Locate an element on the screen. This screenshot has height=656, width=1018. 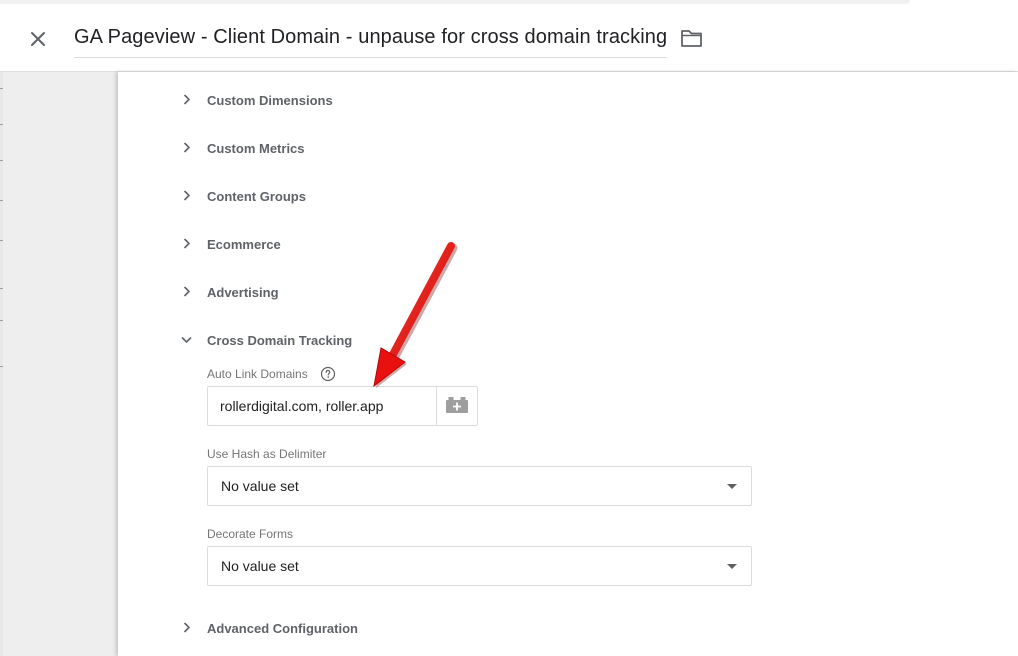
auto-link-domains-label: Auto Link Domains is located at coordinates (257, 374).